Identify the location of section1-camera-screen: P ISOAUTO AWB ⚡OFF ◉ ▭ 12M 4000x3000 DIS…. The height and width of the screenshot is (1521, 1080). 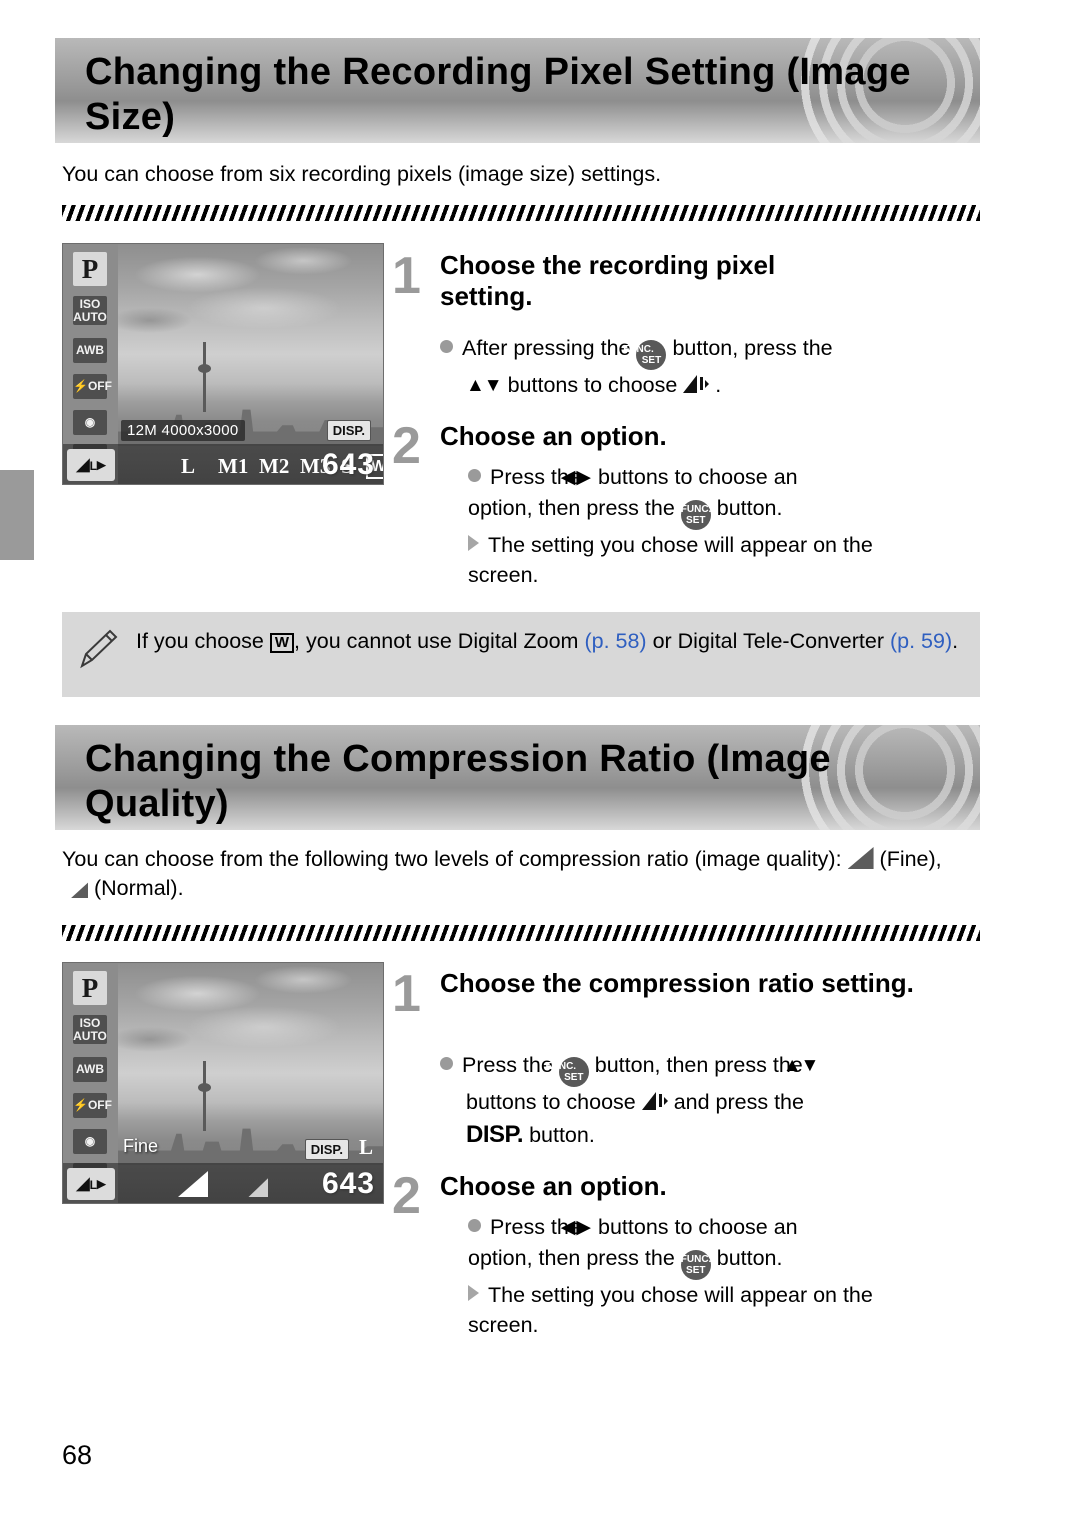
(223, 364).